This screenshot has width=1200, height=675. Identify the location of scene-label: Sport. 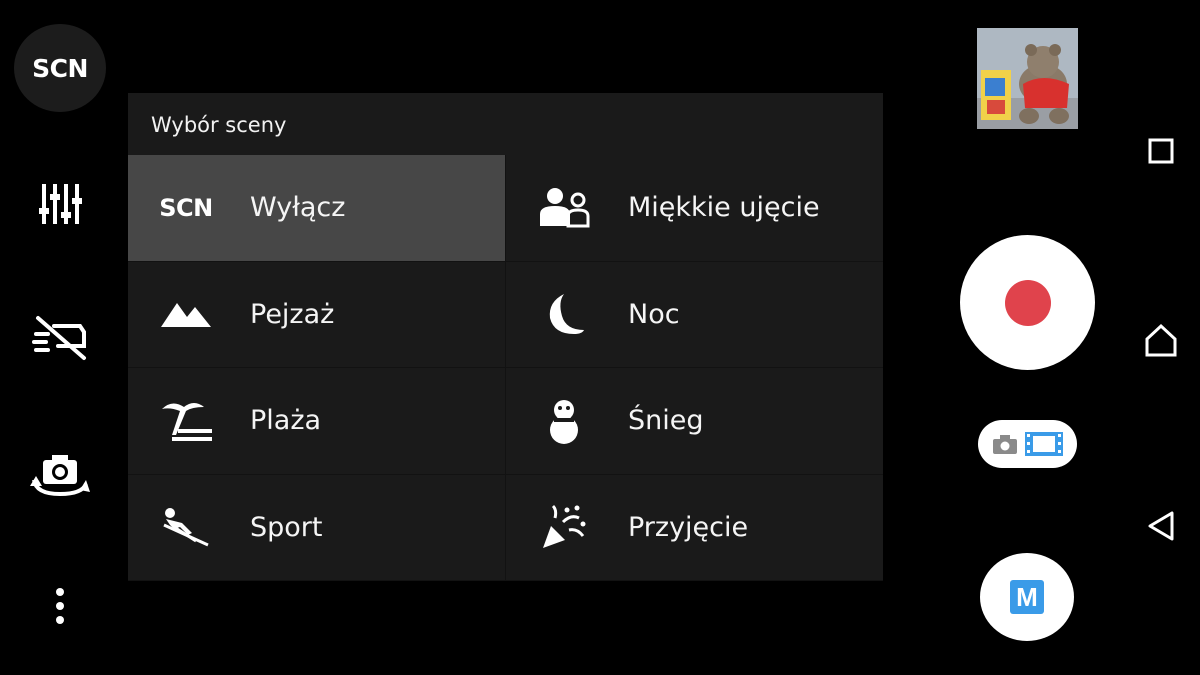
(286, 527).